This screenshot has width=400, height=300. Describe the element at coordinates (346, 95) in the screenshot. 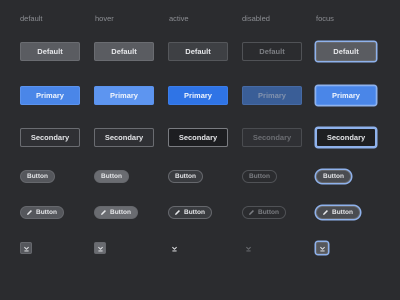

I see `primary-button-focus: Primary` at that location.